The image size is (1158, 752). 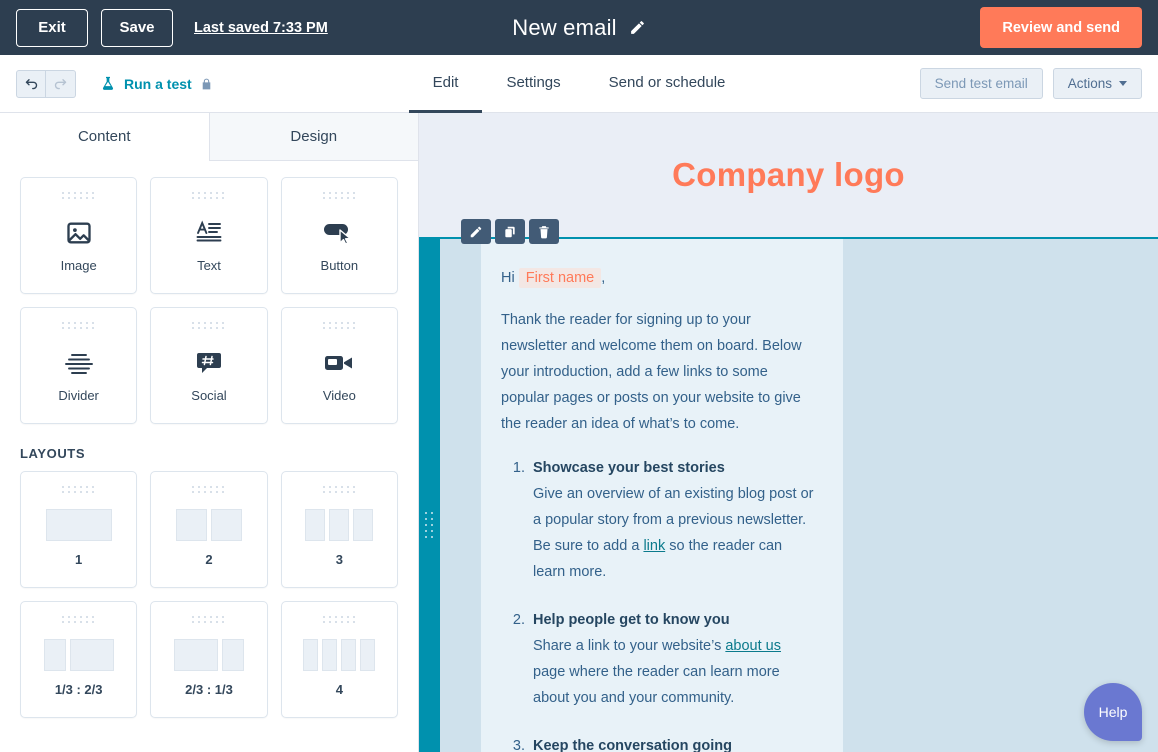 I want to click on edit-module-button, so click(x=476, y=231).